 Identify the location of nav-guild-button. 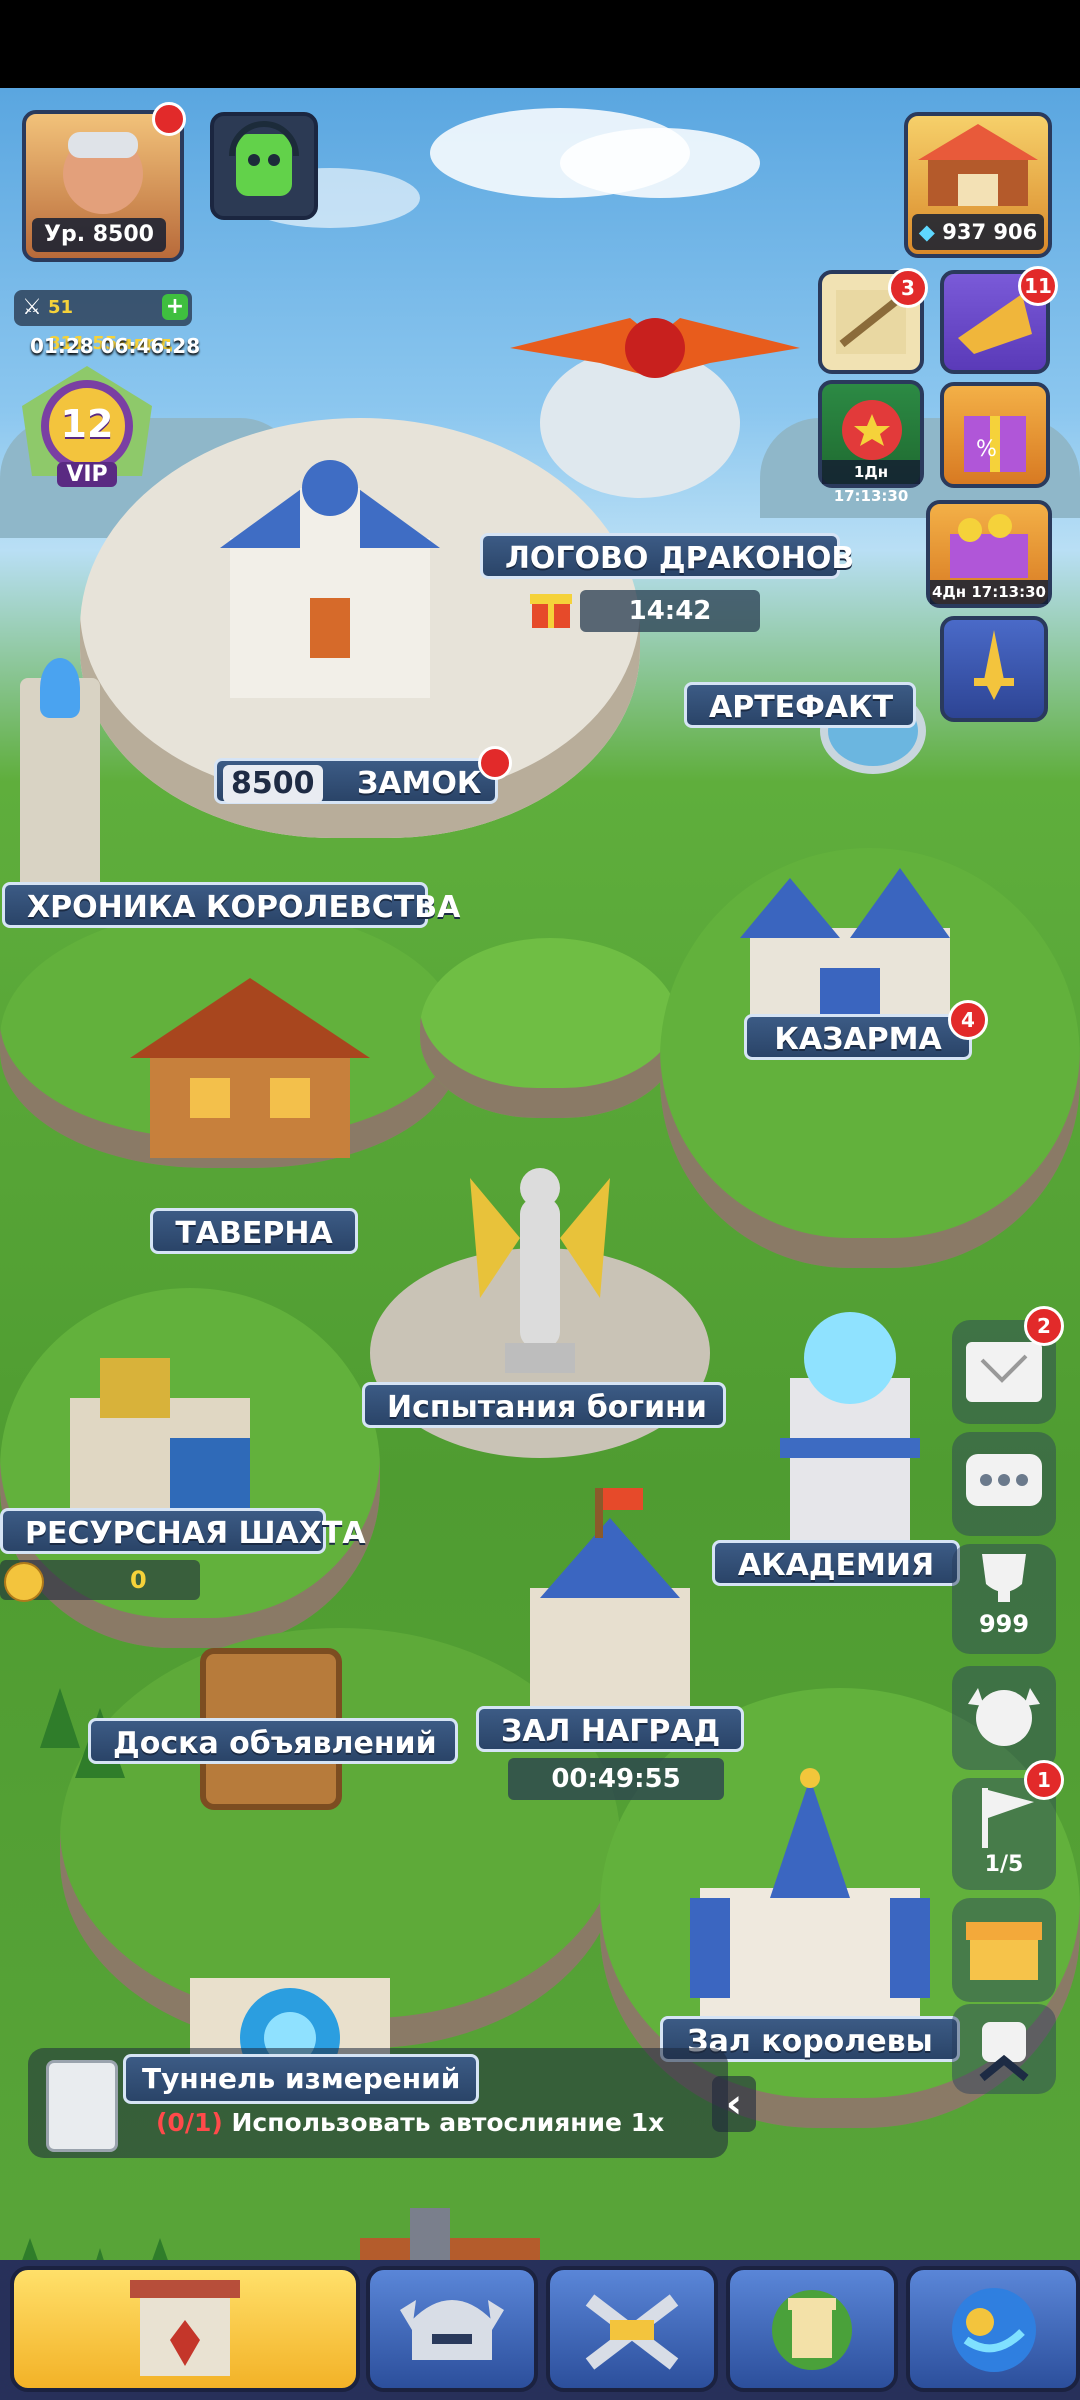
(812, 2329).